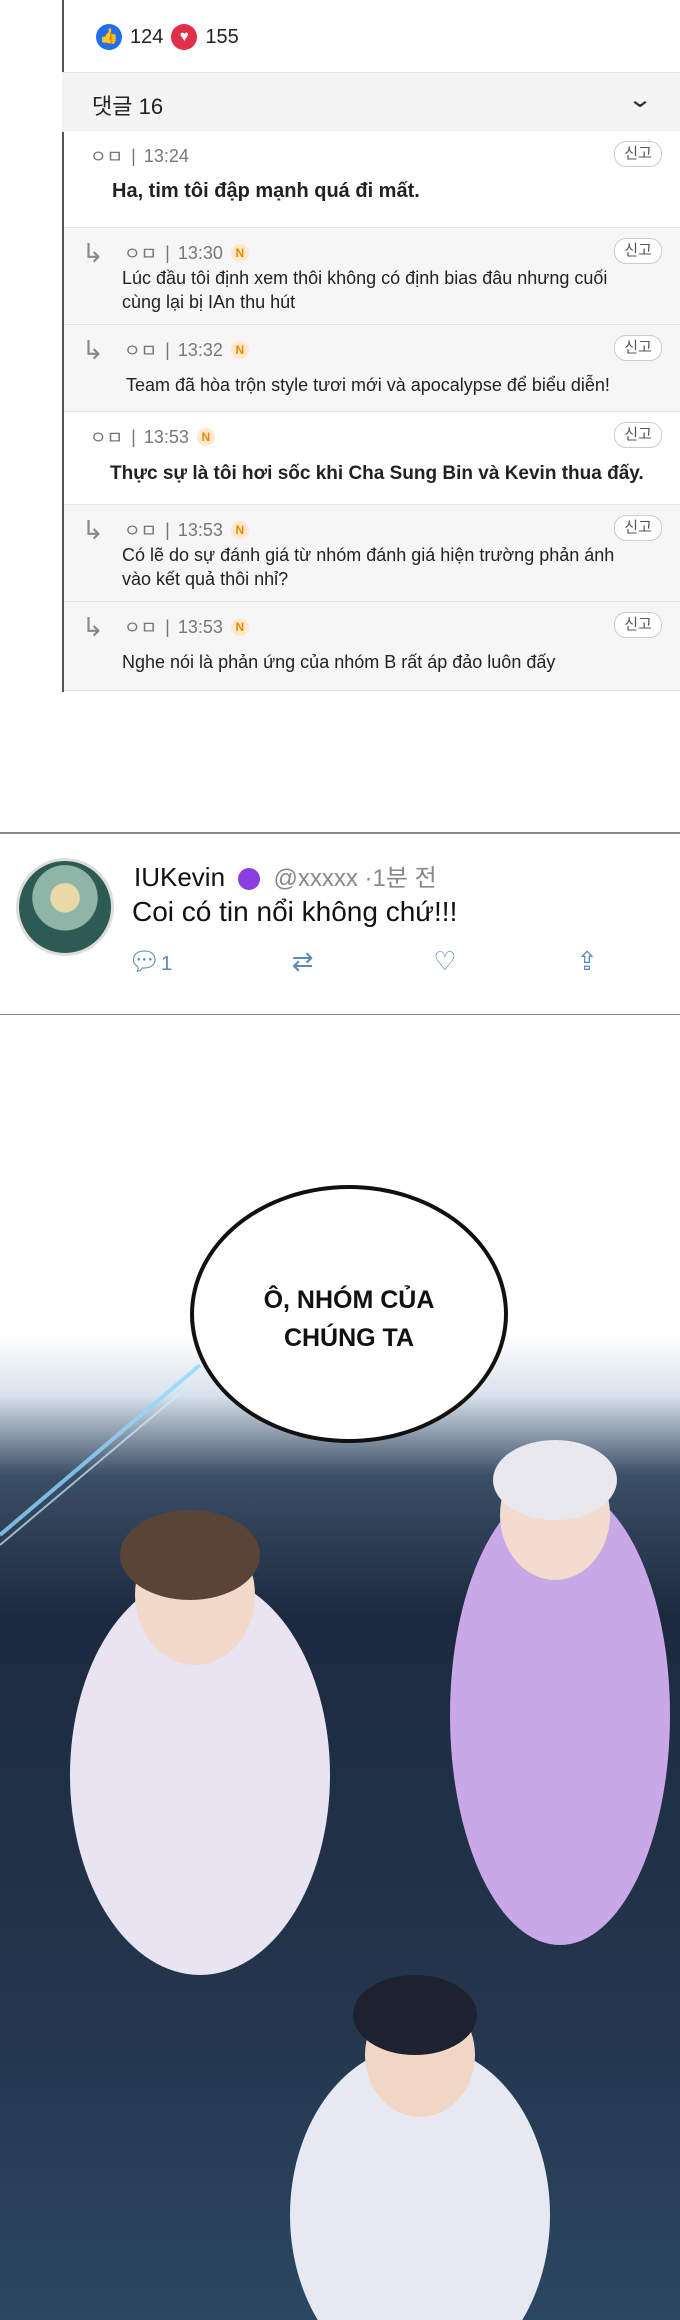 The width and height of the screenshot is (680, 2320). What do you see at coordinates (167, 964) in the screenshot?
I see `reply-count: 1` at bounding box center [167, 964].